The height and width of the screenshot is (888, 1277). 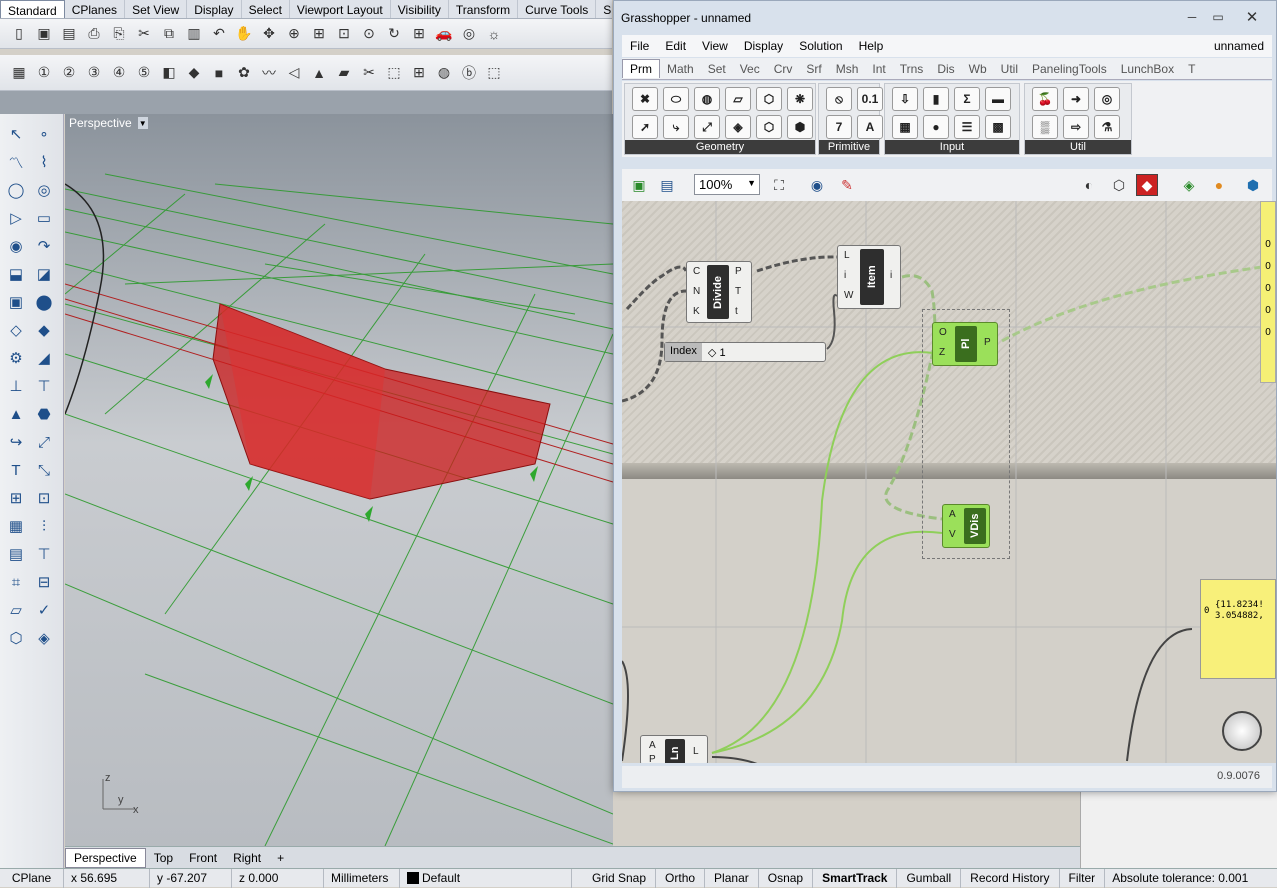 I want to click on gh-ribbon-group1-item2-icon: ⬭, so click(x=676, y=99).